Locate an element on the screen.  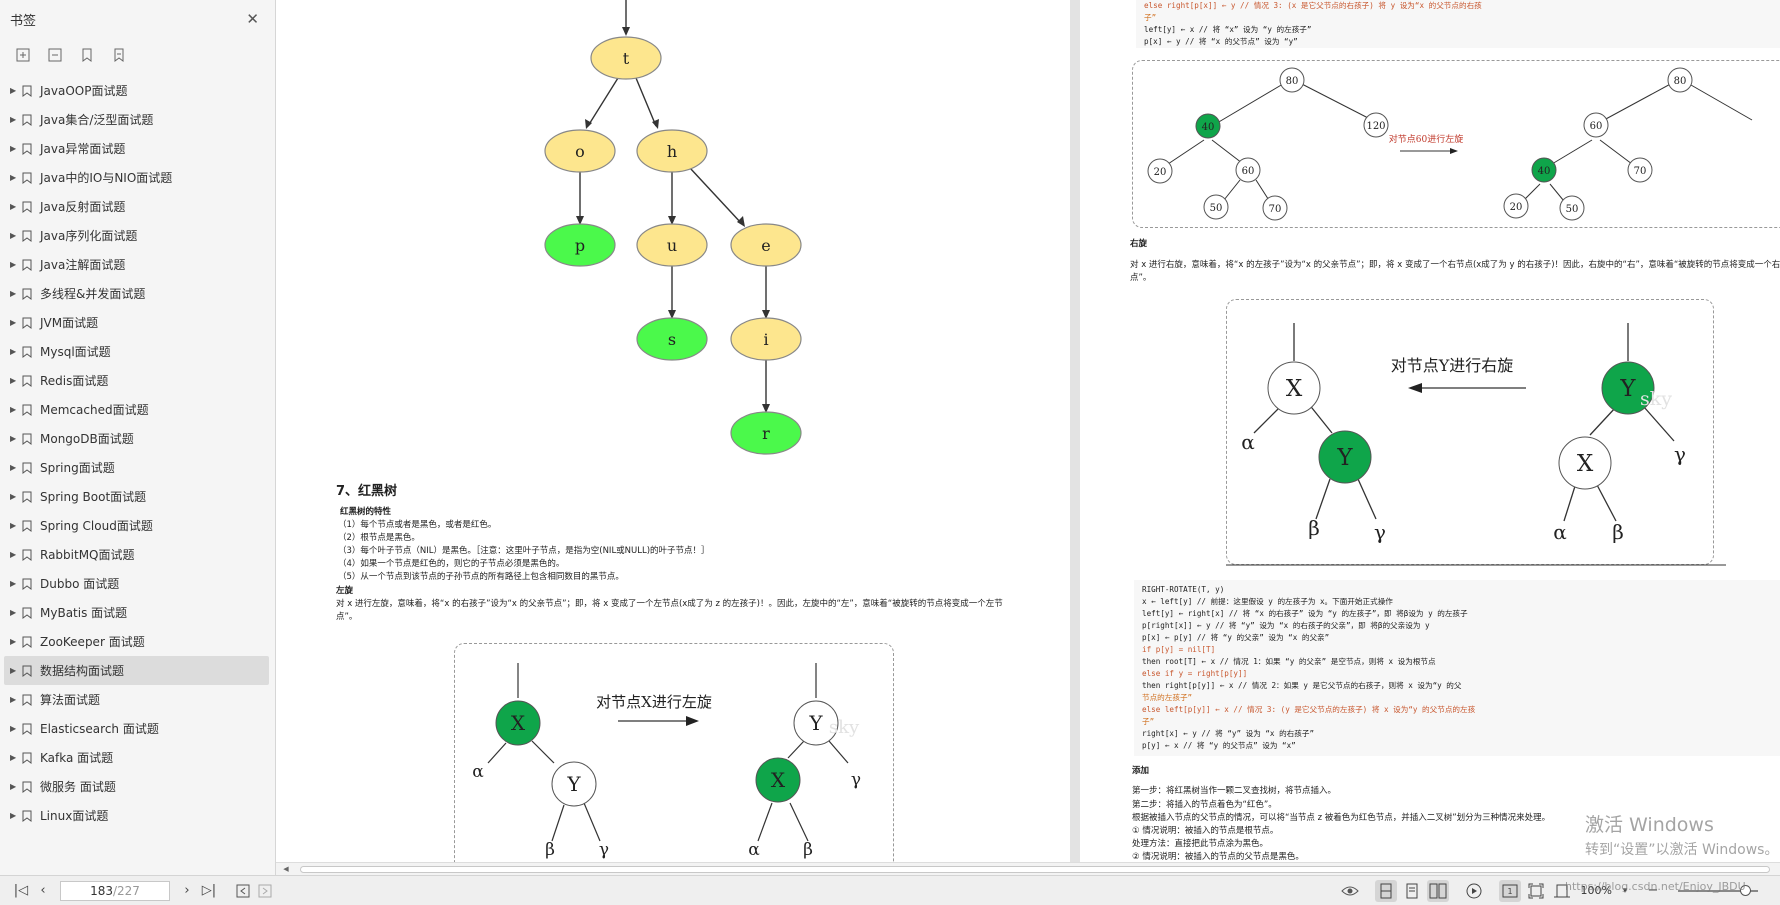
horizontal-scrollbar: ◀ is located at coordinates (1028, 868).